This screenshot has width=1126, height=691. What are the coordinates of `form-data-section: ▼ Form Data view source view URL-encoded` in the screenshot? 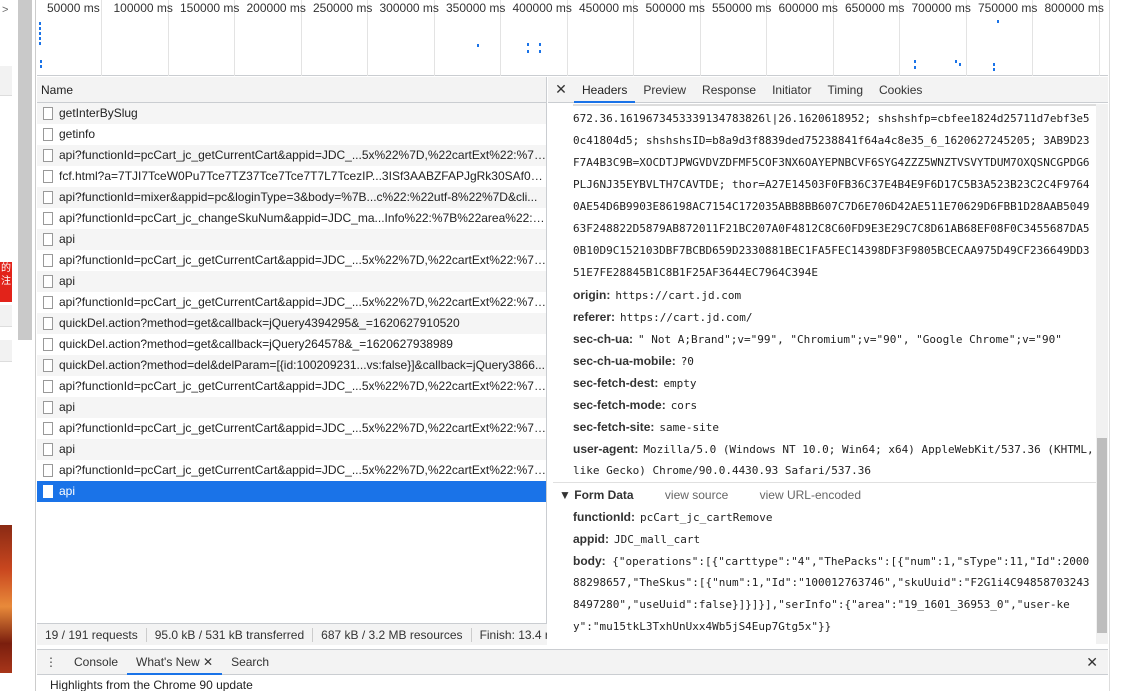 It's located at (830, 494).